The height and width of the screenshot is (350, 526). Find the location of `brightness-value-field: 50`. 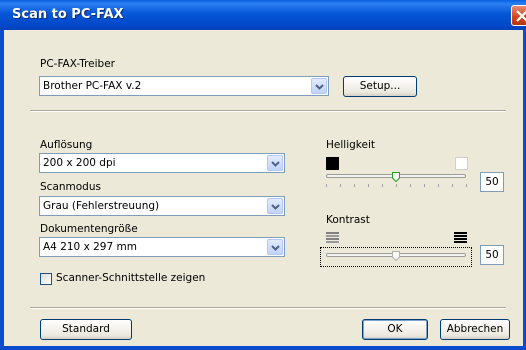

brightness-value-field: 50 is located at coordinates (492, 182).